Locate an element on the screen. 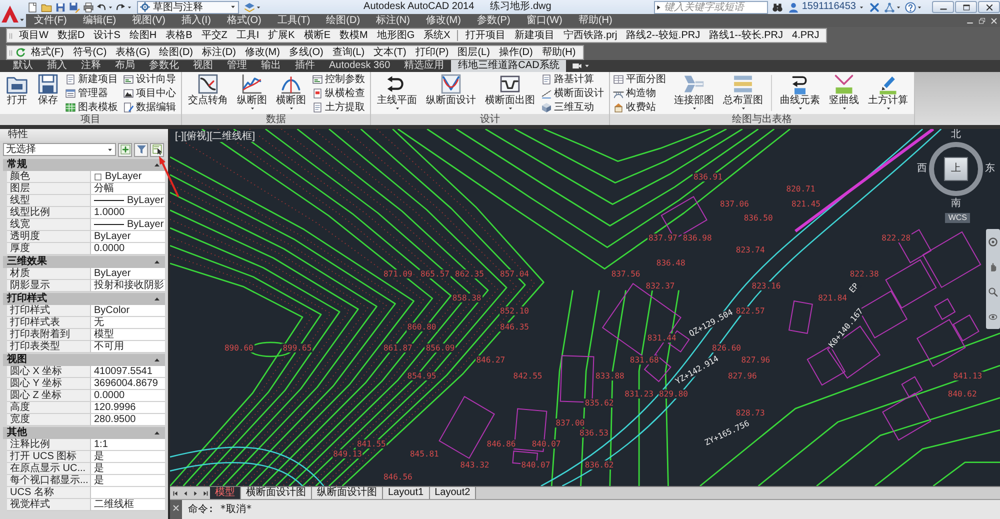 This screenshot has width=1000, height=519. toolbar-menu-item: 扩展K is located at coordinates (281, 35).